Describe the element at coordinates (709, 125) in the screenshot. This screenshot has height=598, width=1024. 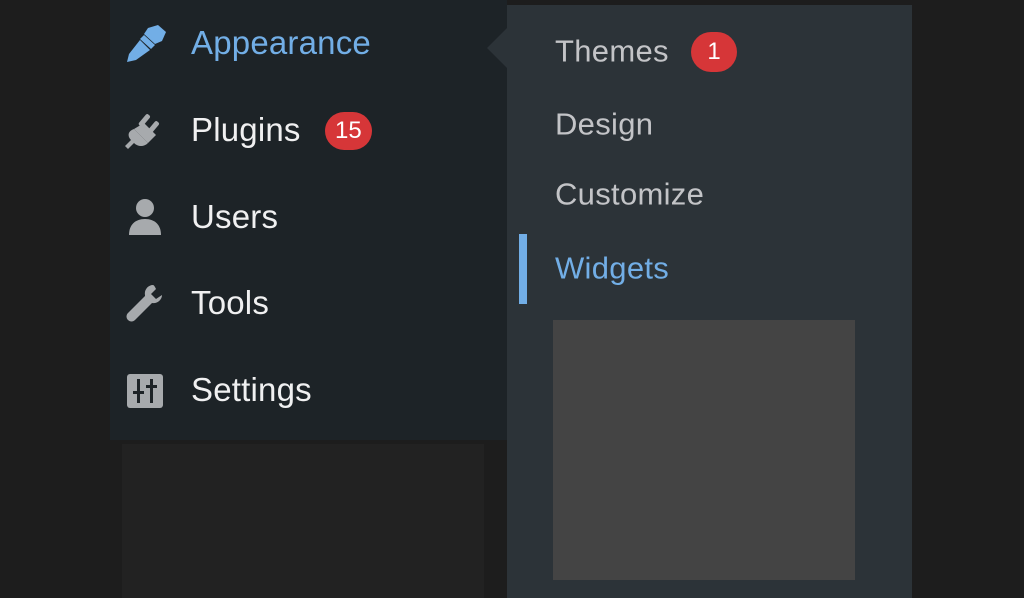
I see `submenu-item-design: Design` at that location.